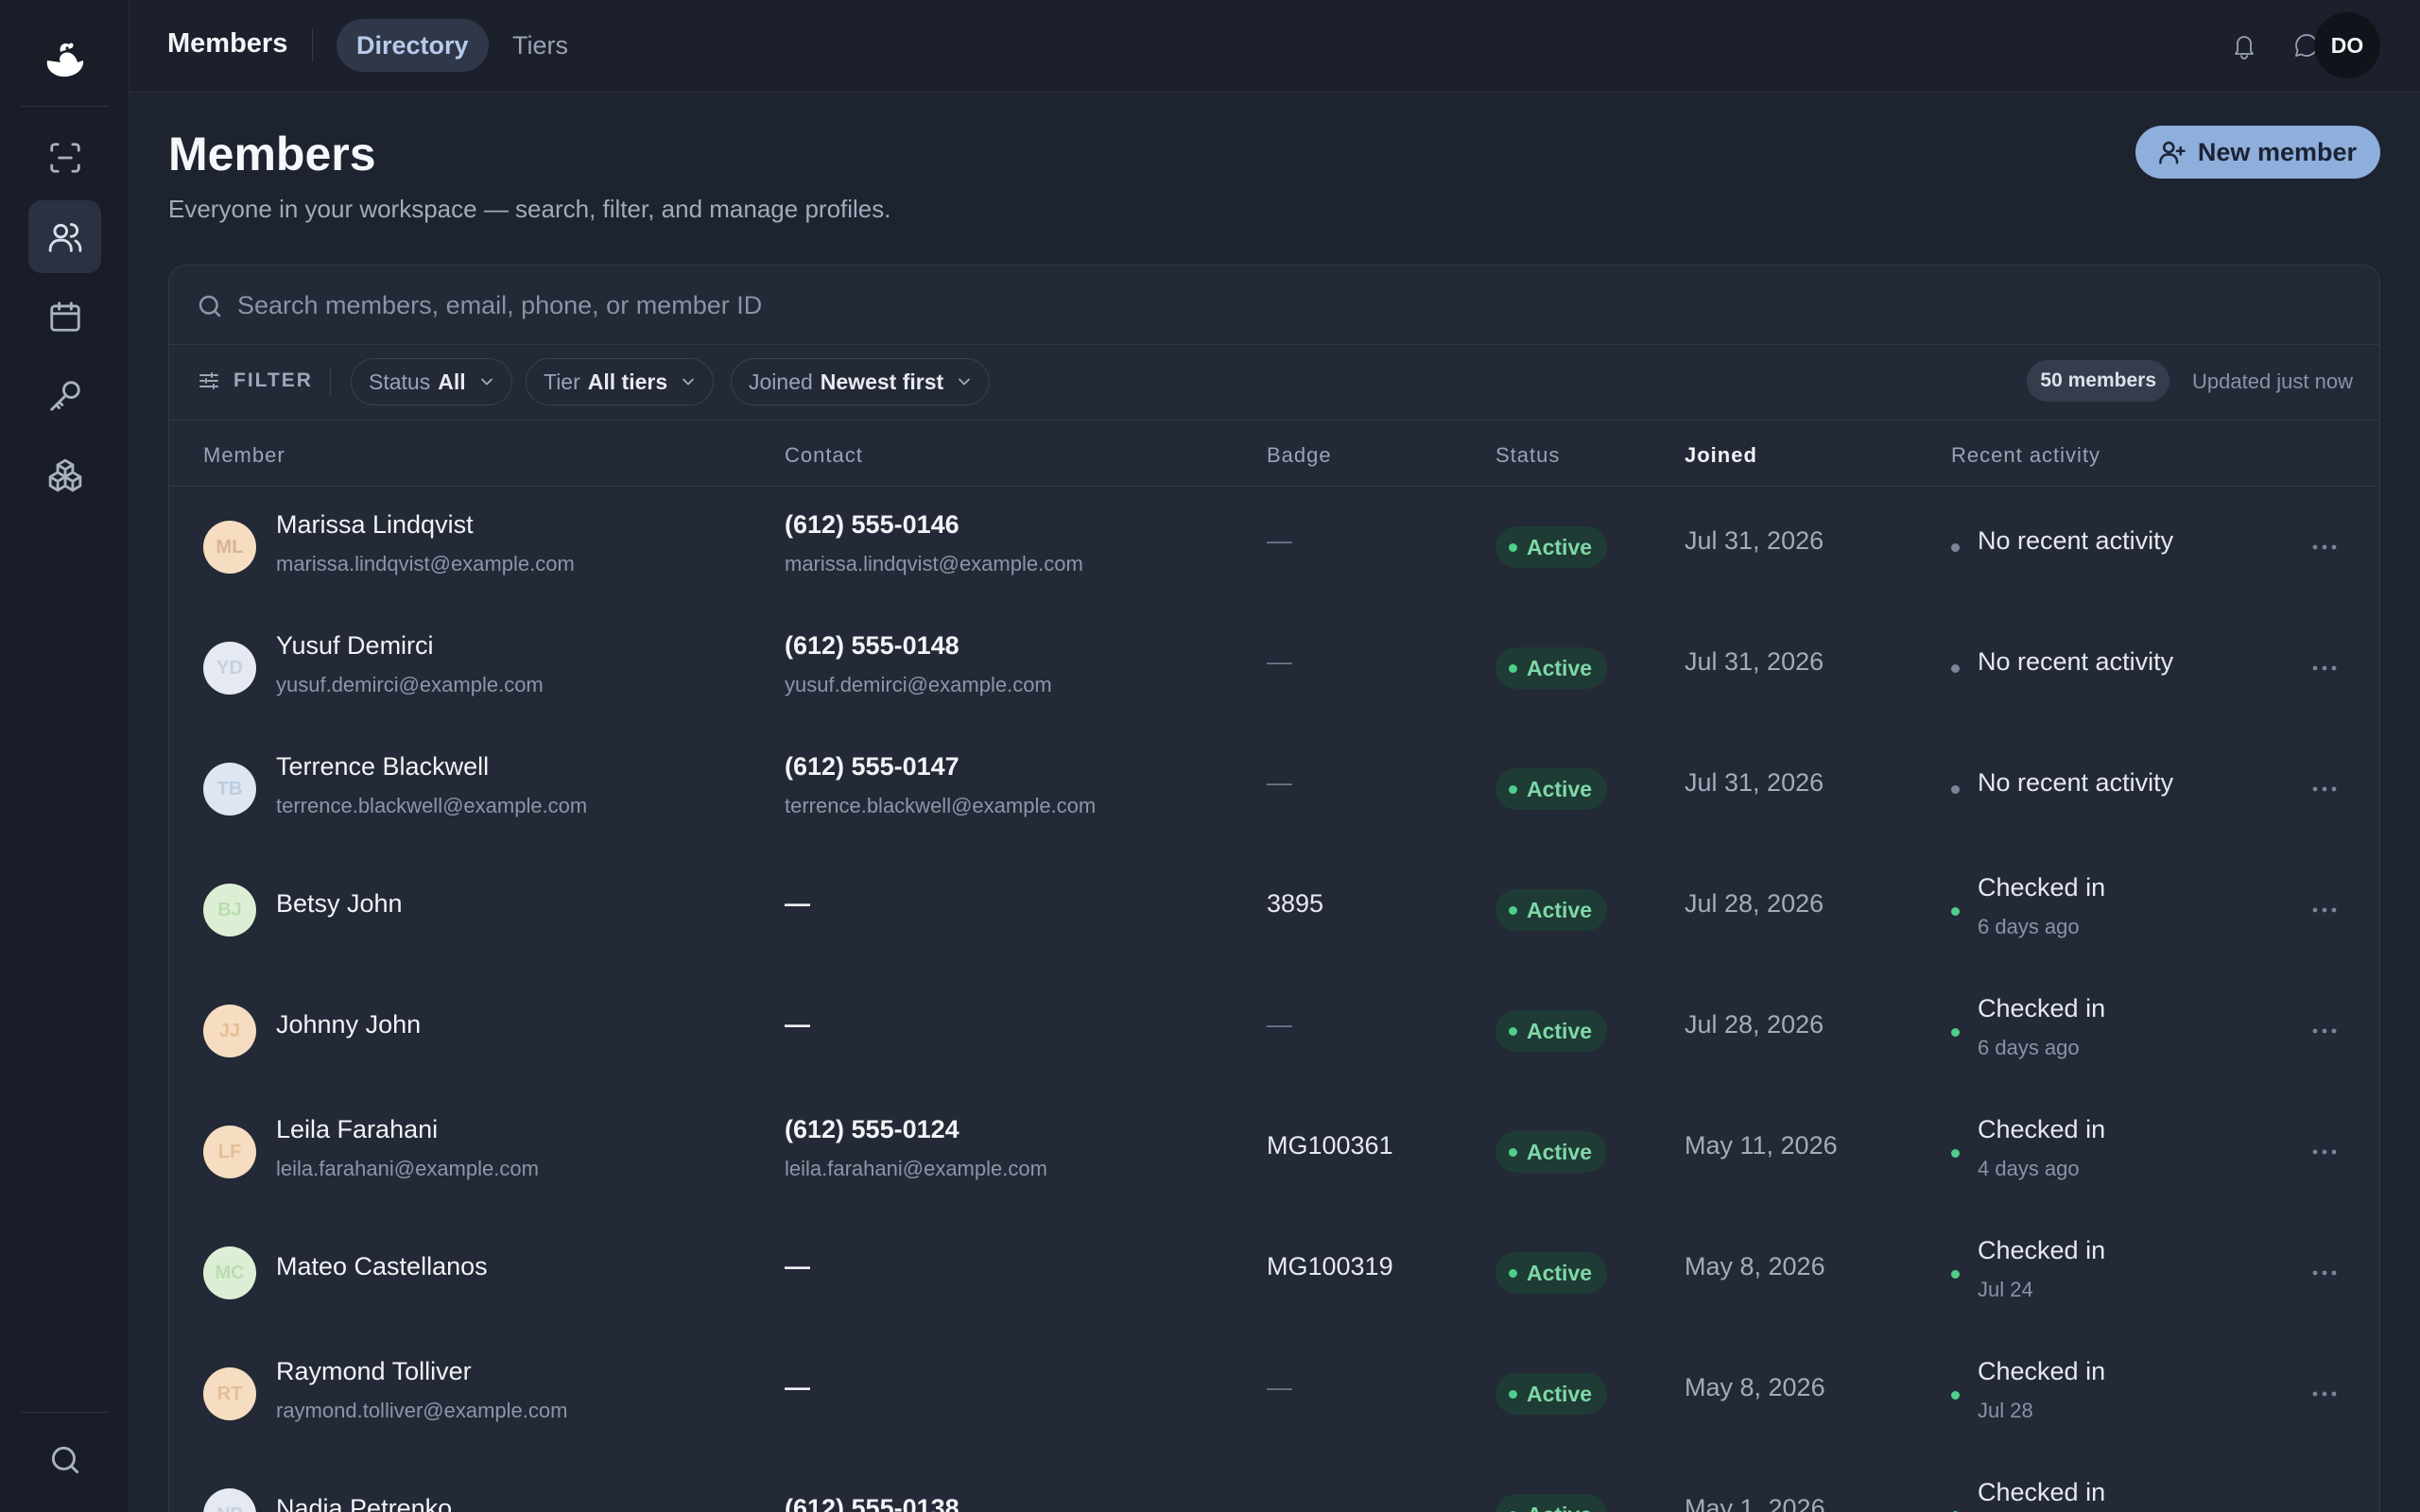 The width and height of the screenshot is (2420, 1512). I want to click on member-name: Betsy John, so click(339, 904).